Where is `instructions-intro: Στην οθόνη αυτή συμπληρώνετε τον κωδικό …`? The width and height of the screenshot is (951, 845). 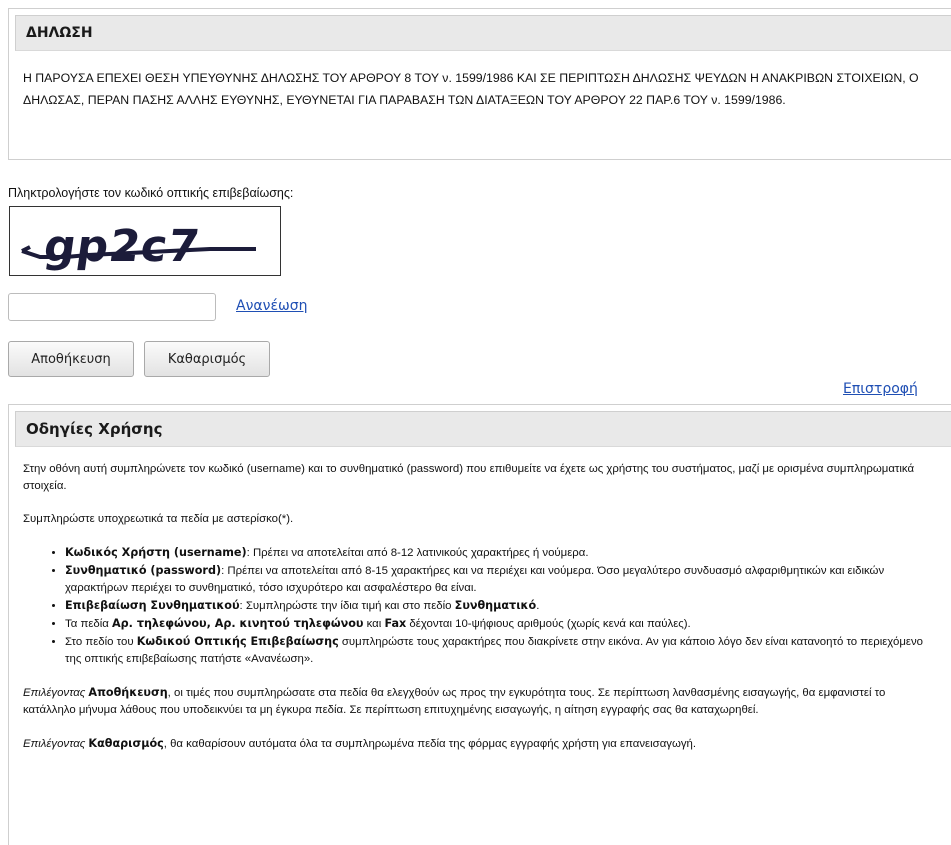
instructions-intro: Στην οθόνη αυτή συμπληρώνετε τον κωδικό … is located at coordinates (469, 477).